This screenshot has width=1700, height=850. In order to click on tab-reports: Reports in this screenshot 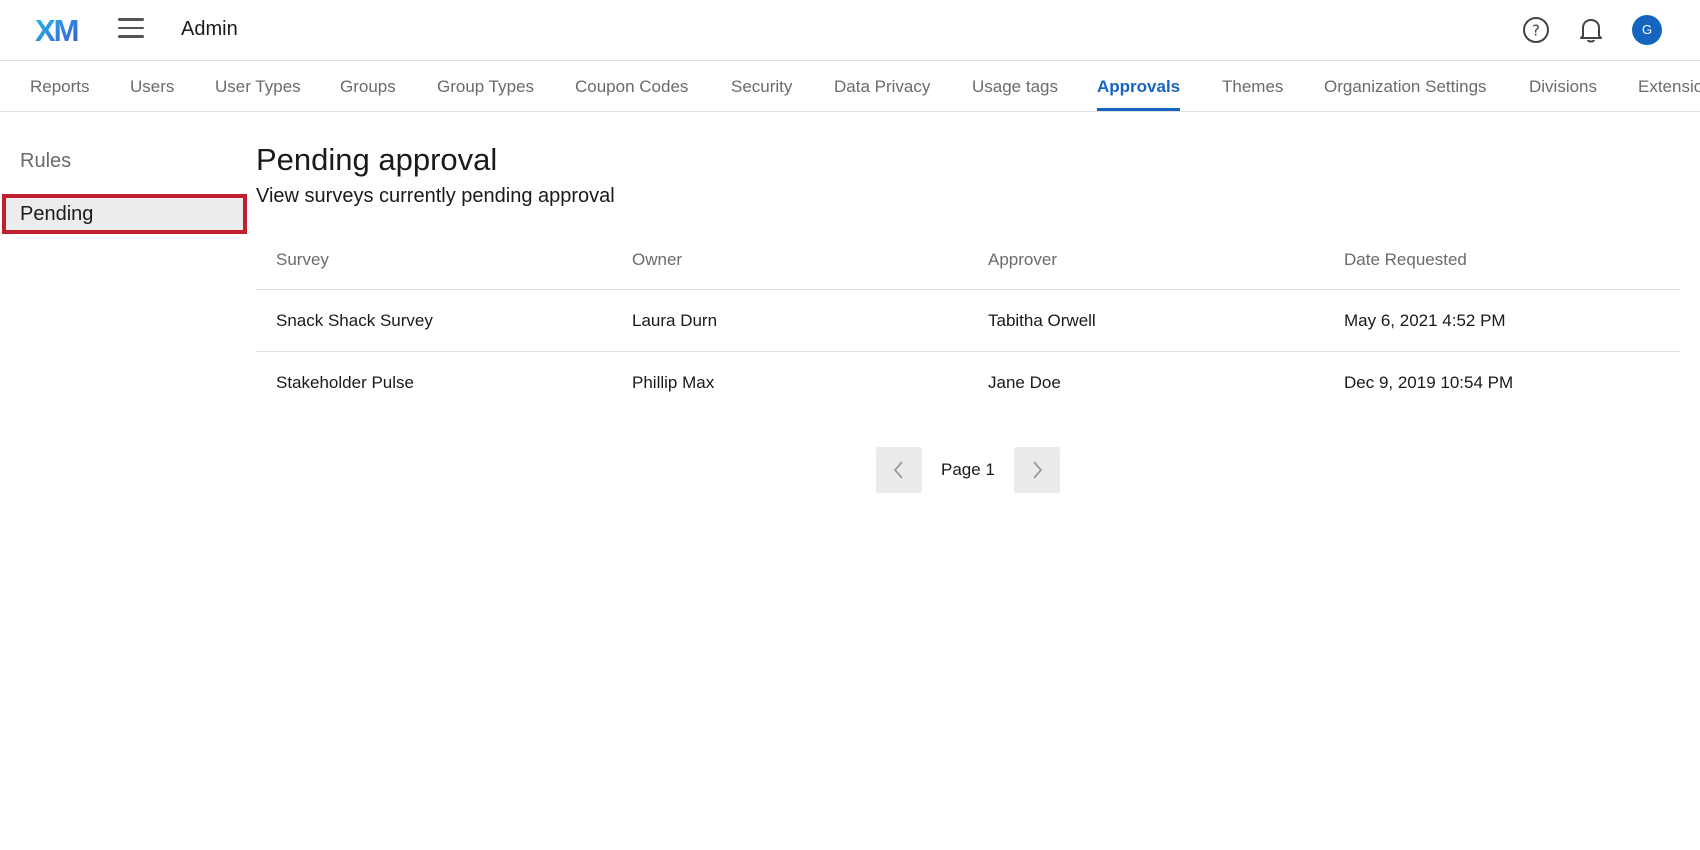, I will do `click(60, 86)`.